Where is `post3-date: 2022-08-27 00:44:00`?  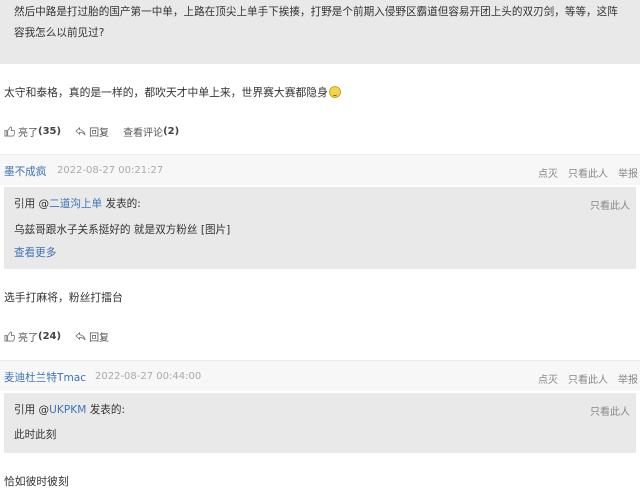 post3-date: 2022-08-27 00:44:00 is located at coordinates (148, 376).